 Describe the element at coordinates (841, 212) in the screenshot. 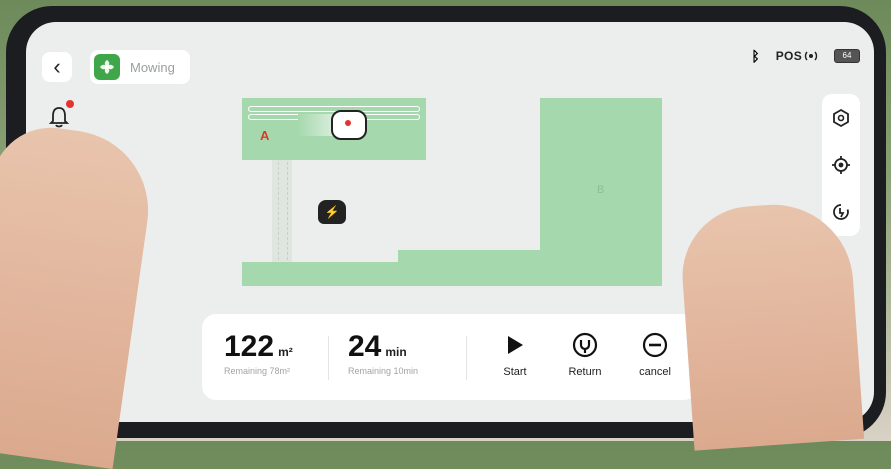

I see `charging-station-icon` at that location.